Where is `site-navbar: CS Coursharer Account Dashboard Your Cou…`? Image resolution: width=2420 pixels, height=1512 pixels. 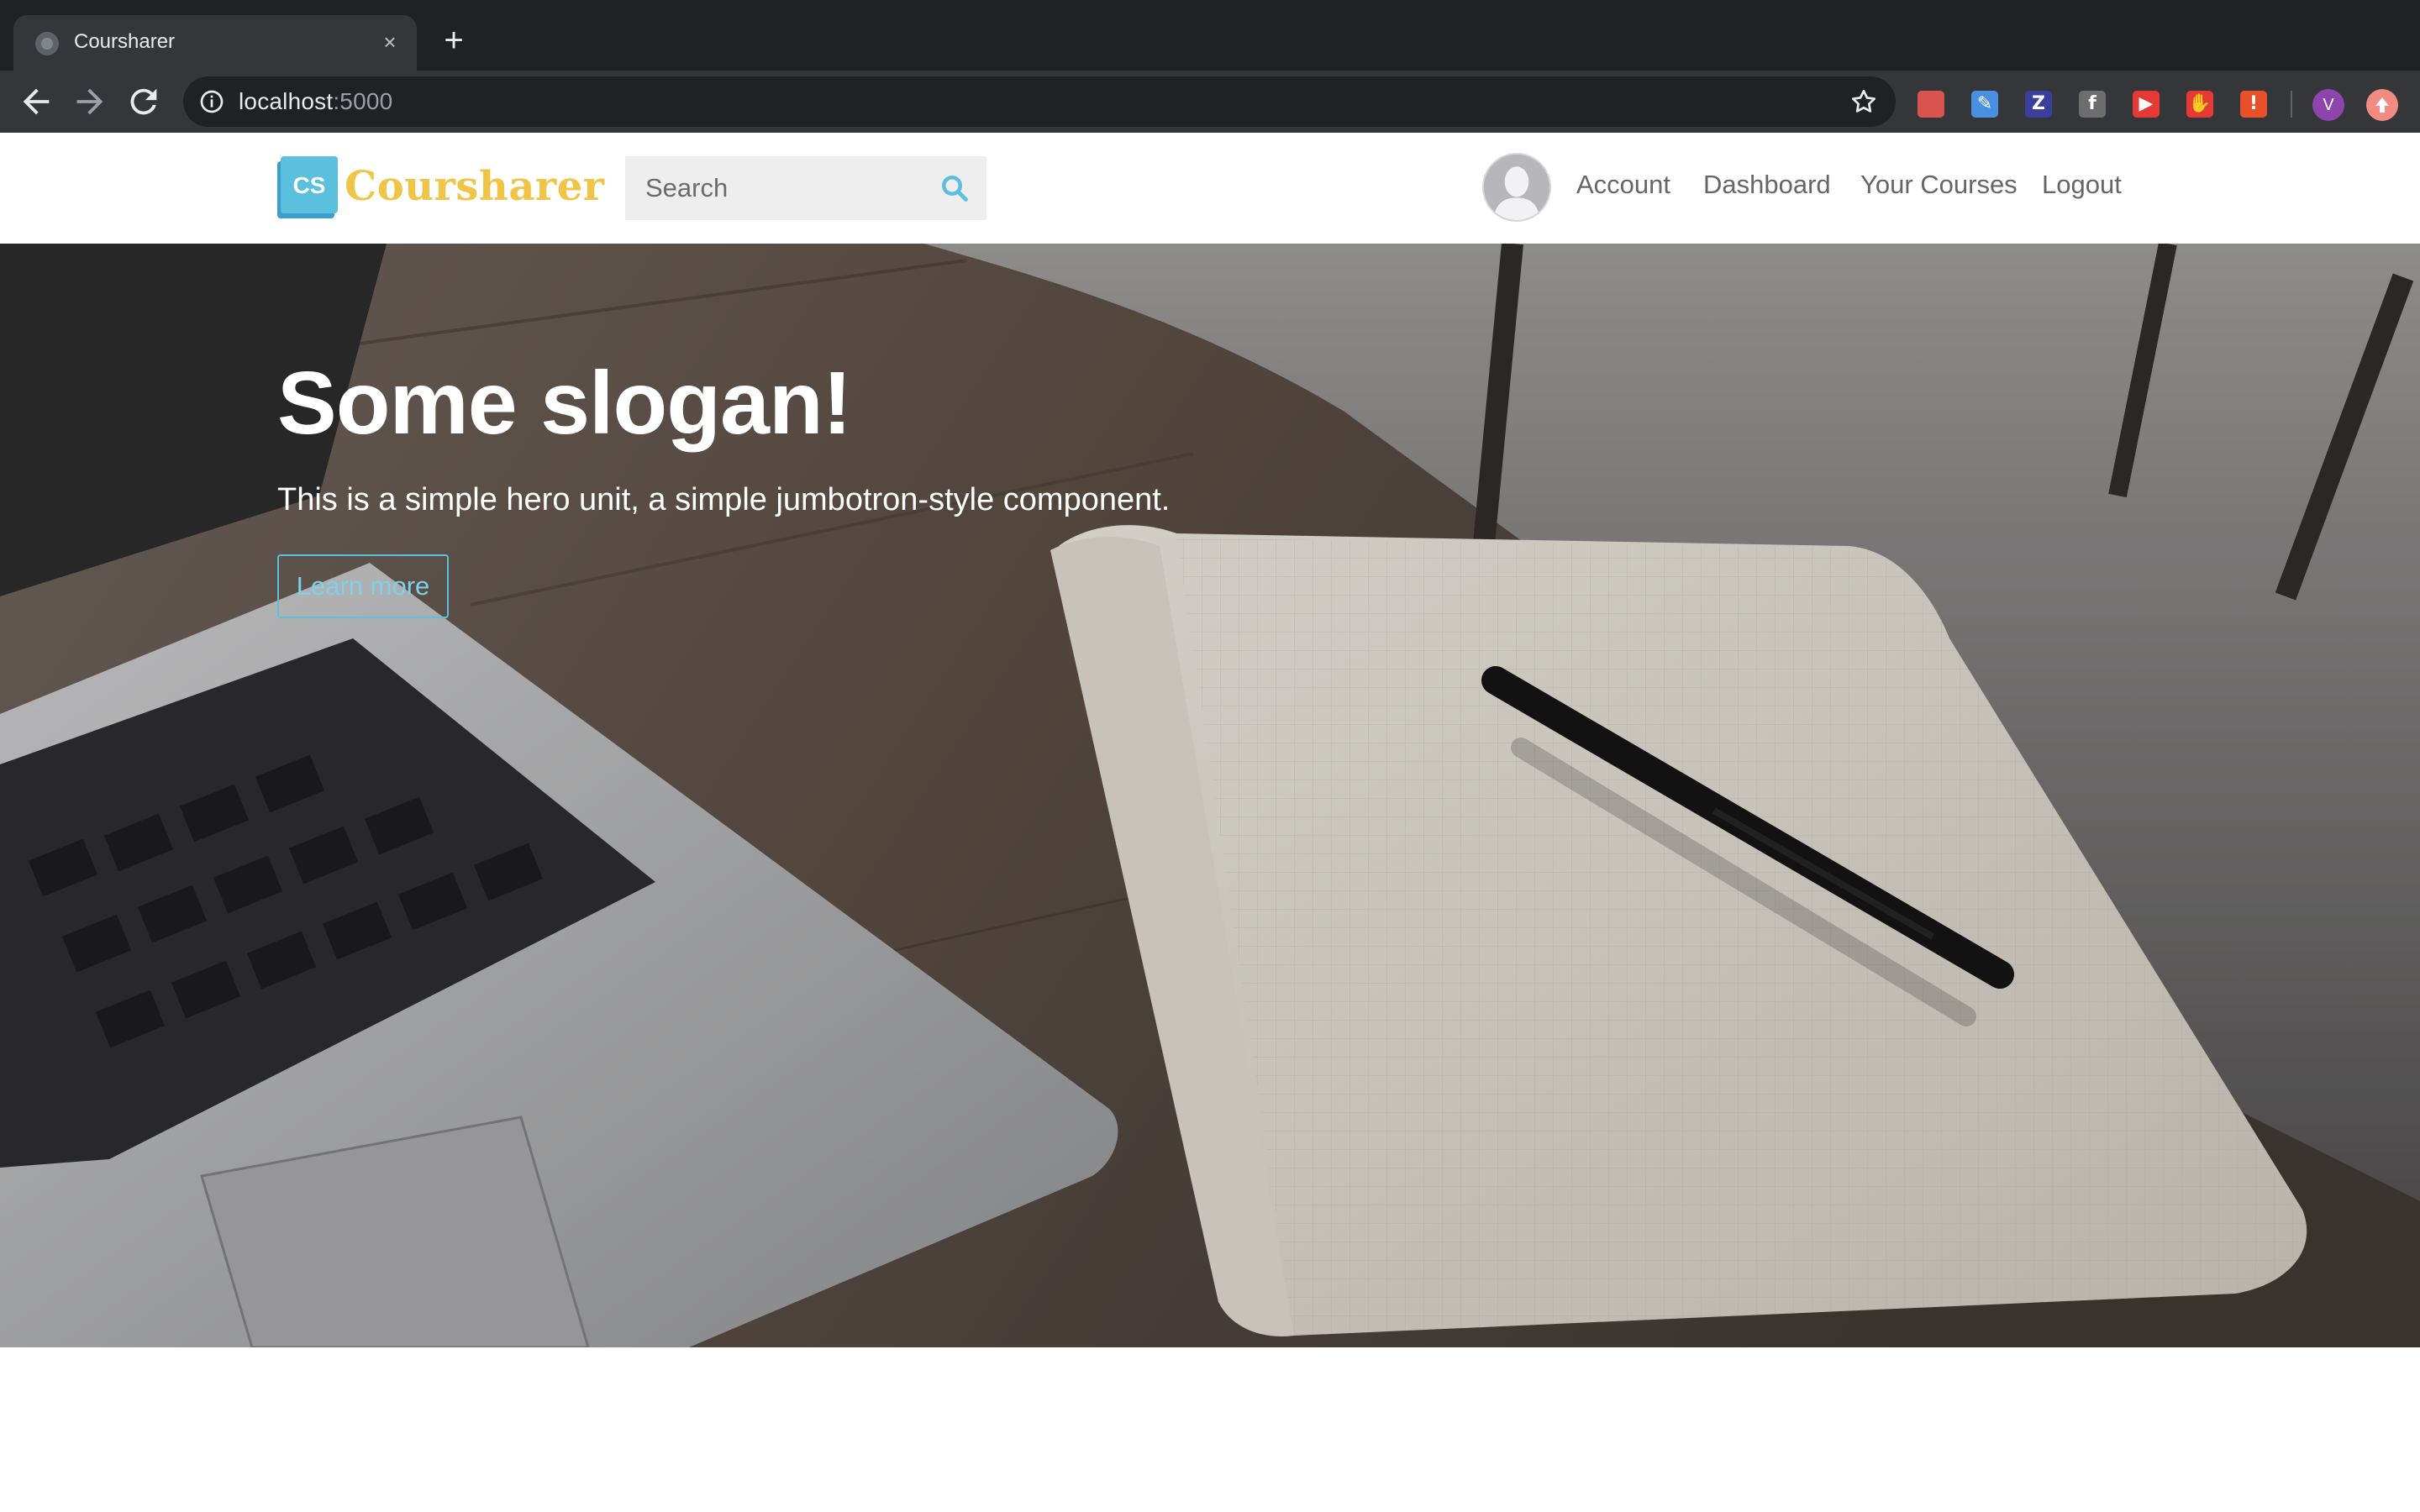
site-navbar: CS Coursharer Account Dashboard Your Cou… is located at coordinates (1210, 188).